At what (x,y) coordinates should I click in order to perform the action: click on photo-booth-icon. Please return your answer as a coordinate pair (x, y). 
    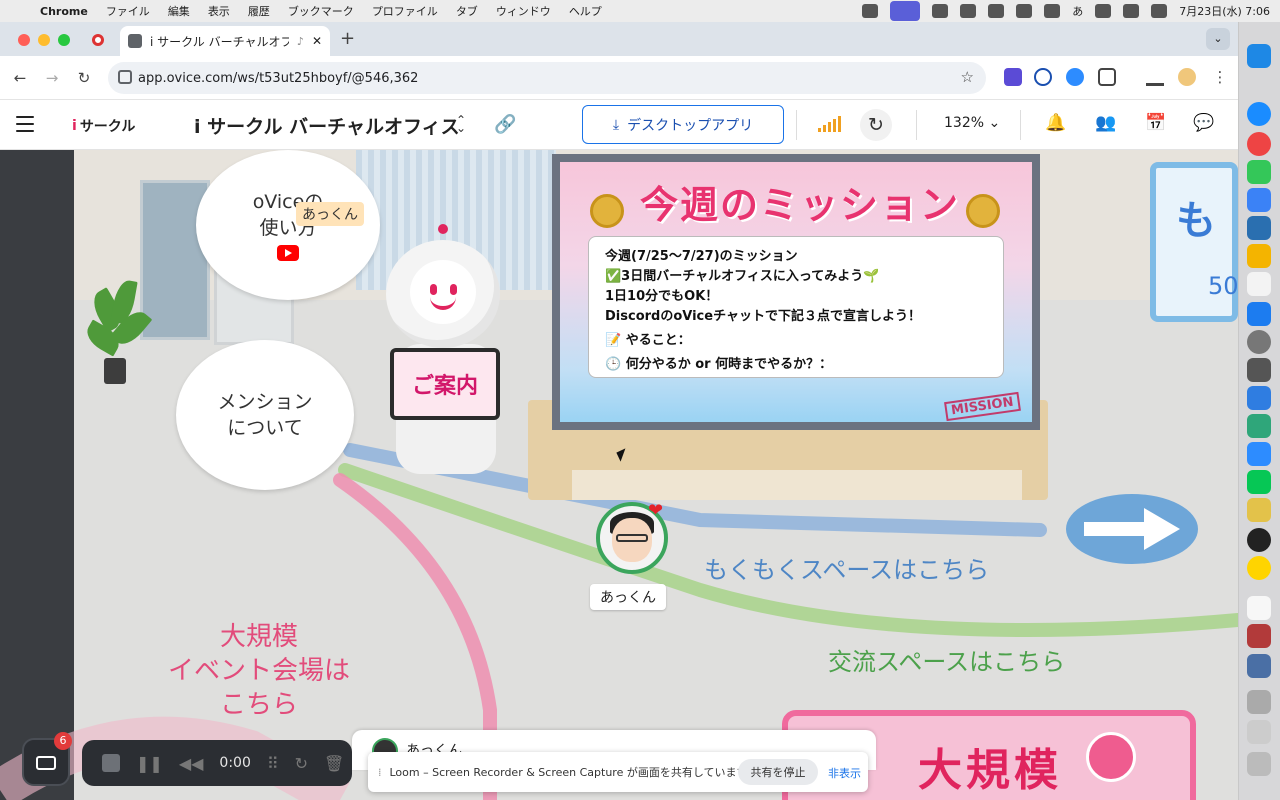
    Looking at the image, I should click on (1259, 228).